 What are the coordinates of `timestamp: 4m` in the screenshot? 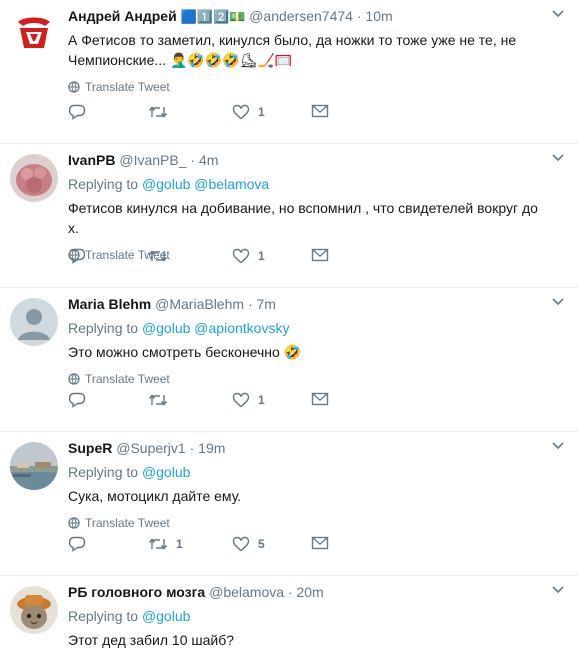 It's located at (208, 160).